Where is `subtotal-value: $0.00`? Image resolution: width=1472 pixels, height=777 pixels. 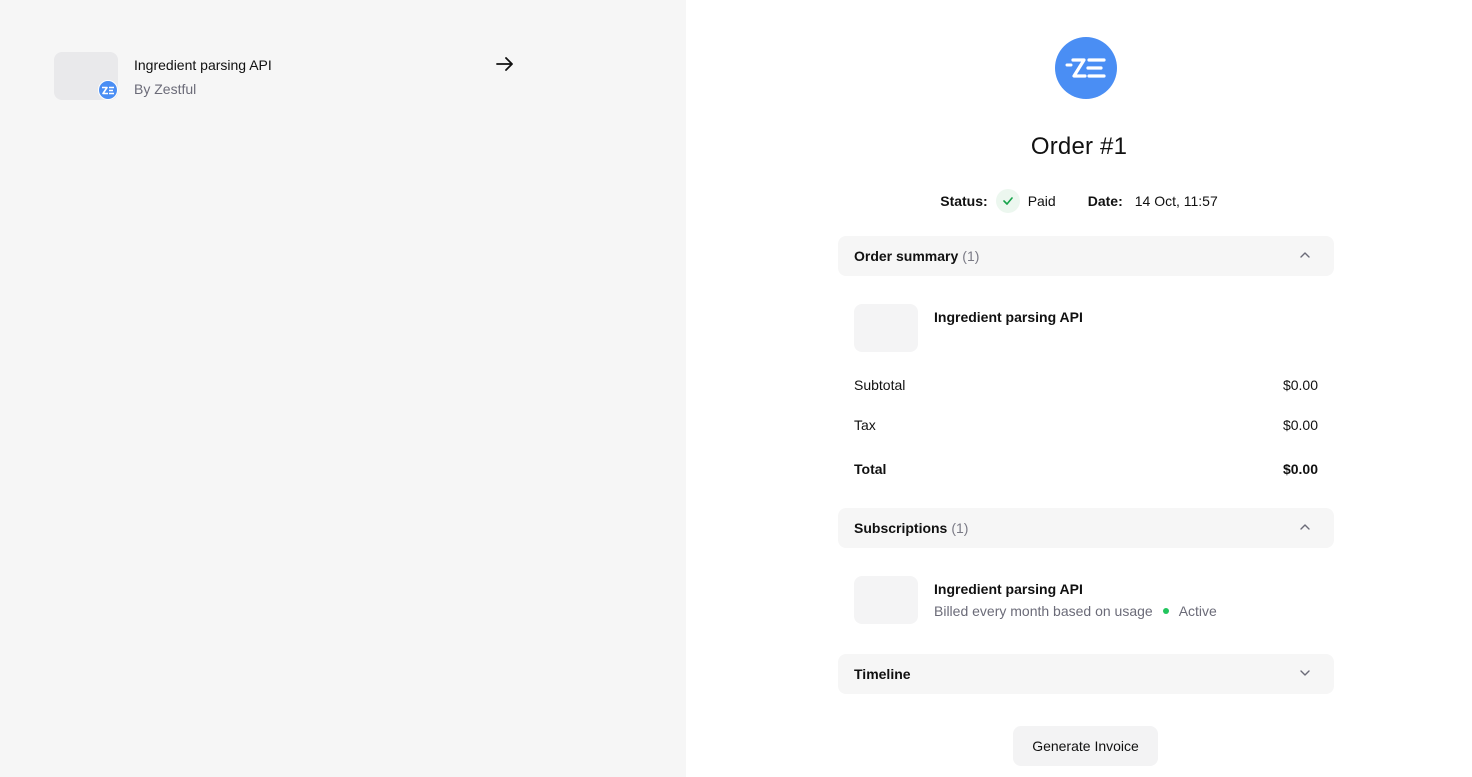 subtotal-value: $0.00 is located at coordinates (1300, 385).